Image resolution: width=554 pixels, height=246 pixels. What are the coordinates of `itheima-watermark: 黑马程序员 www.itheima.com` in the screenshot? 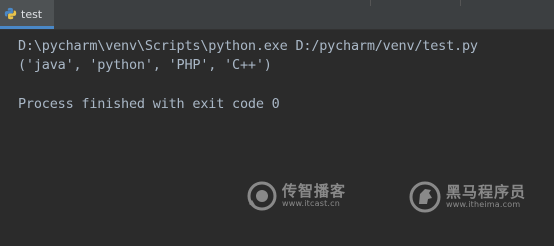 It's located at (467, 197).